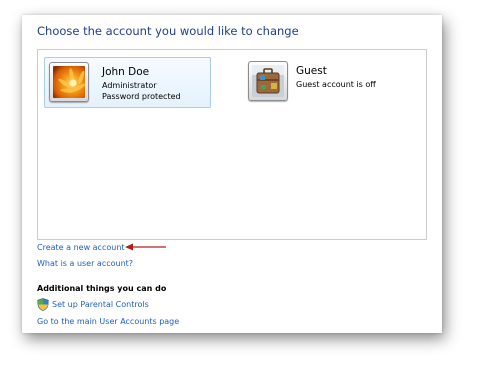  I want to click on shield-icon, so click(43, 304).